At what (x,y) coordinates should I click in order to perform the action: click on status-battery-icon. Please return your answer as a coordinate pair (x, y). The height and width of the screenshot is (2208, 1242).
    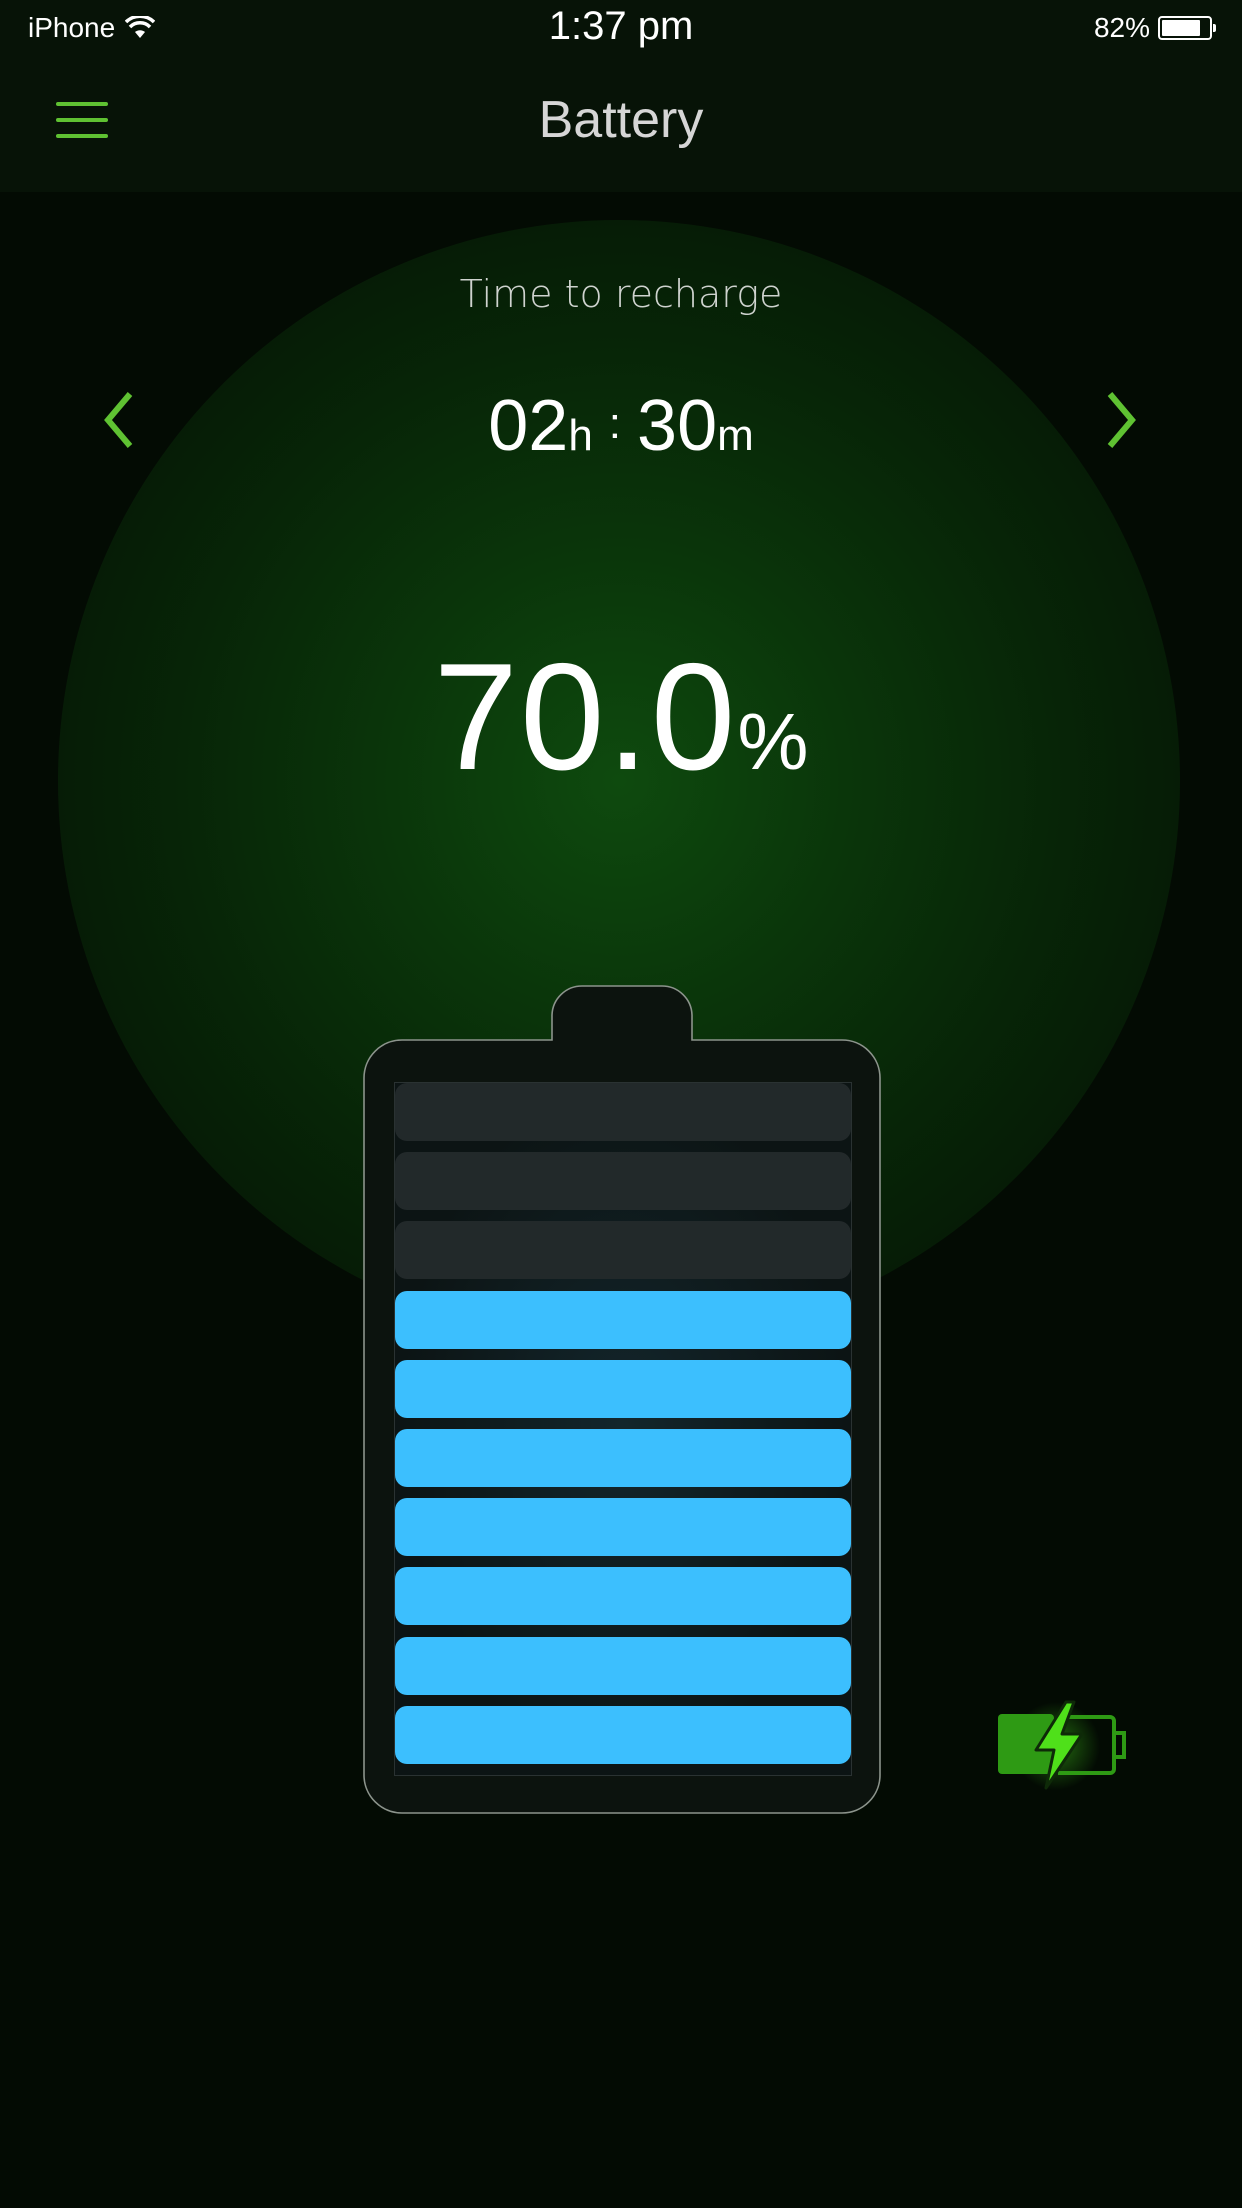
    Looking at the image, I should click on (1187, 28).